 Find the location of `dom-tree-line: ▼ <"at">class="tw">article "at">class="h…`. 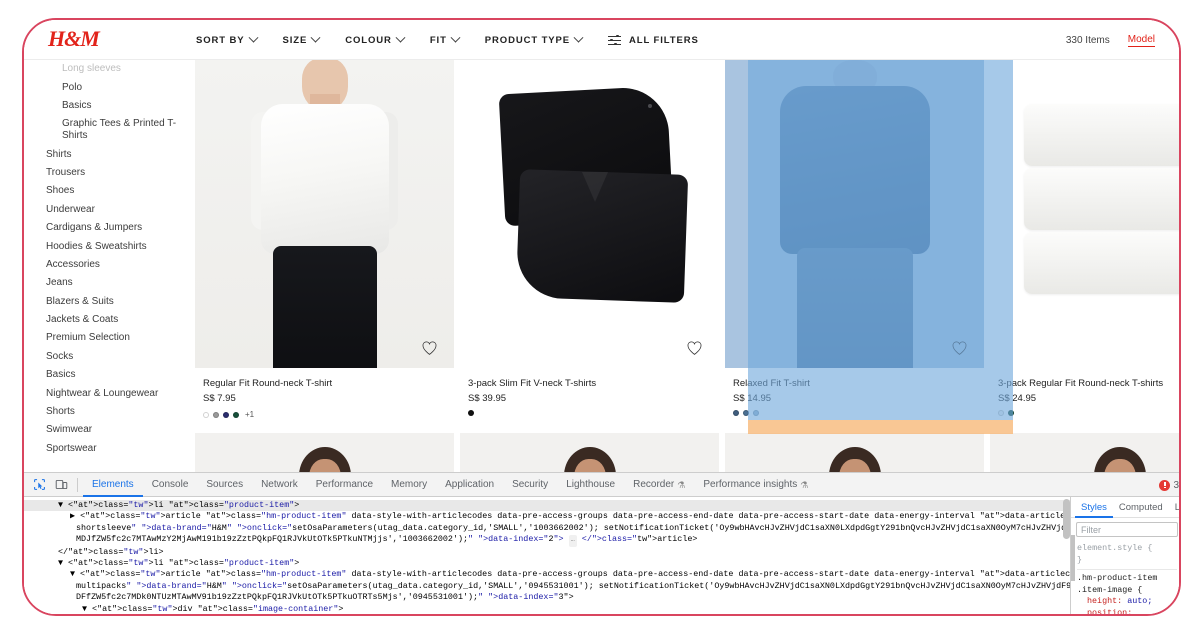

dom-tree-line: ▼ <"at">class="tw">article "at">class="h… is located at coordinates (547, 574).